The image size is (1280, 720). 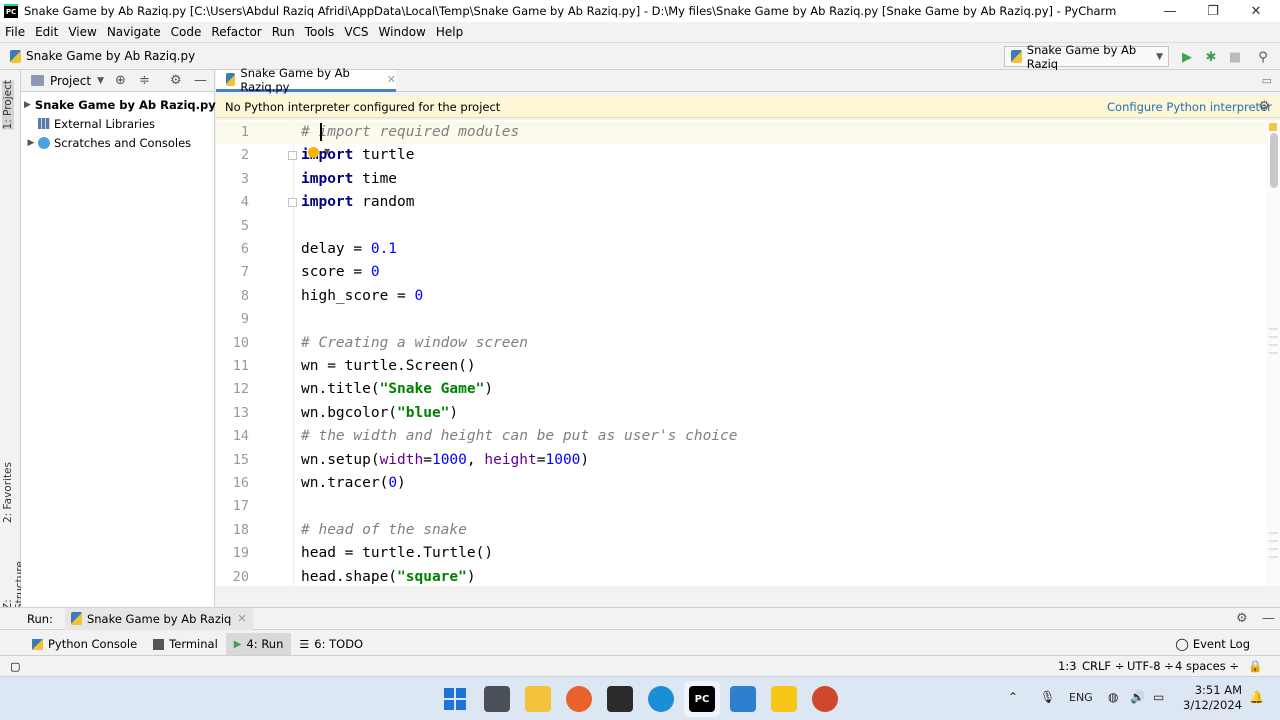 I want to click on event-log-button: ◯ Event Log, so click(x=1212, y=644).